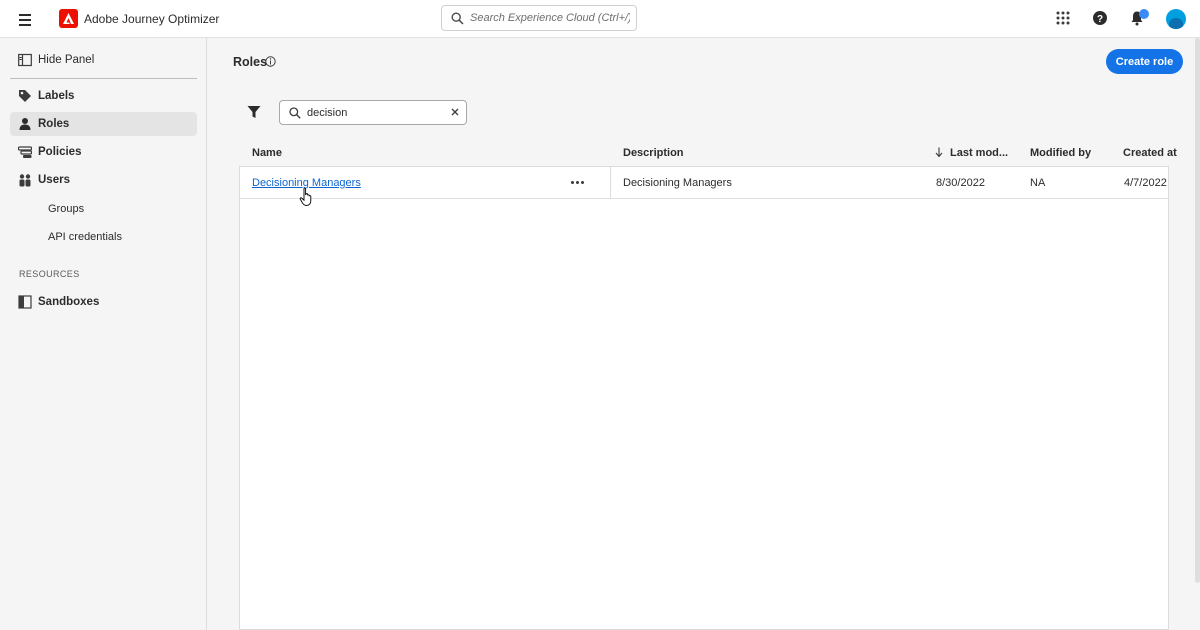 The image size is (1200, 630). Describe the element at coordinates (305, 196) in the screenshot. I see `hand-cursor-icon` at that location.